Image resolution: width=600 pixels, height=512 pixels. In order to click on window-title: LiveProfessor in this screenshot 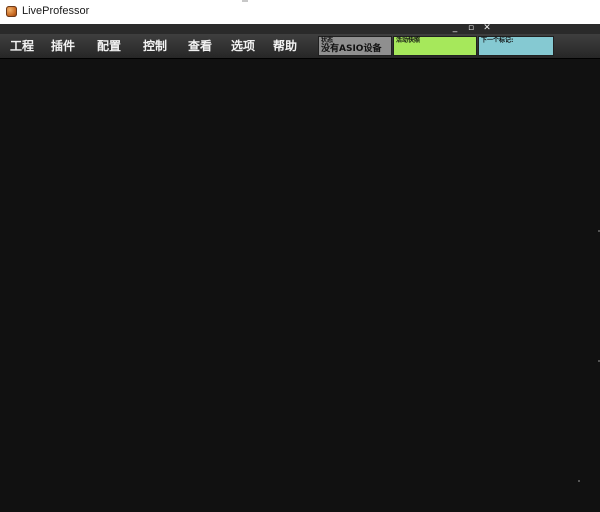, I will do `click(56, 11)`.